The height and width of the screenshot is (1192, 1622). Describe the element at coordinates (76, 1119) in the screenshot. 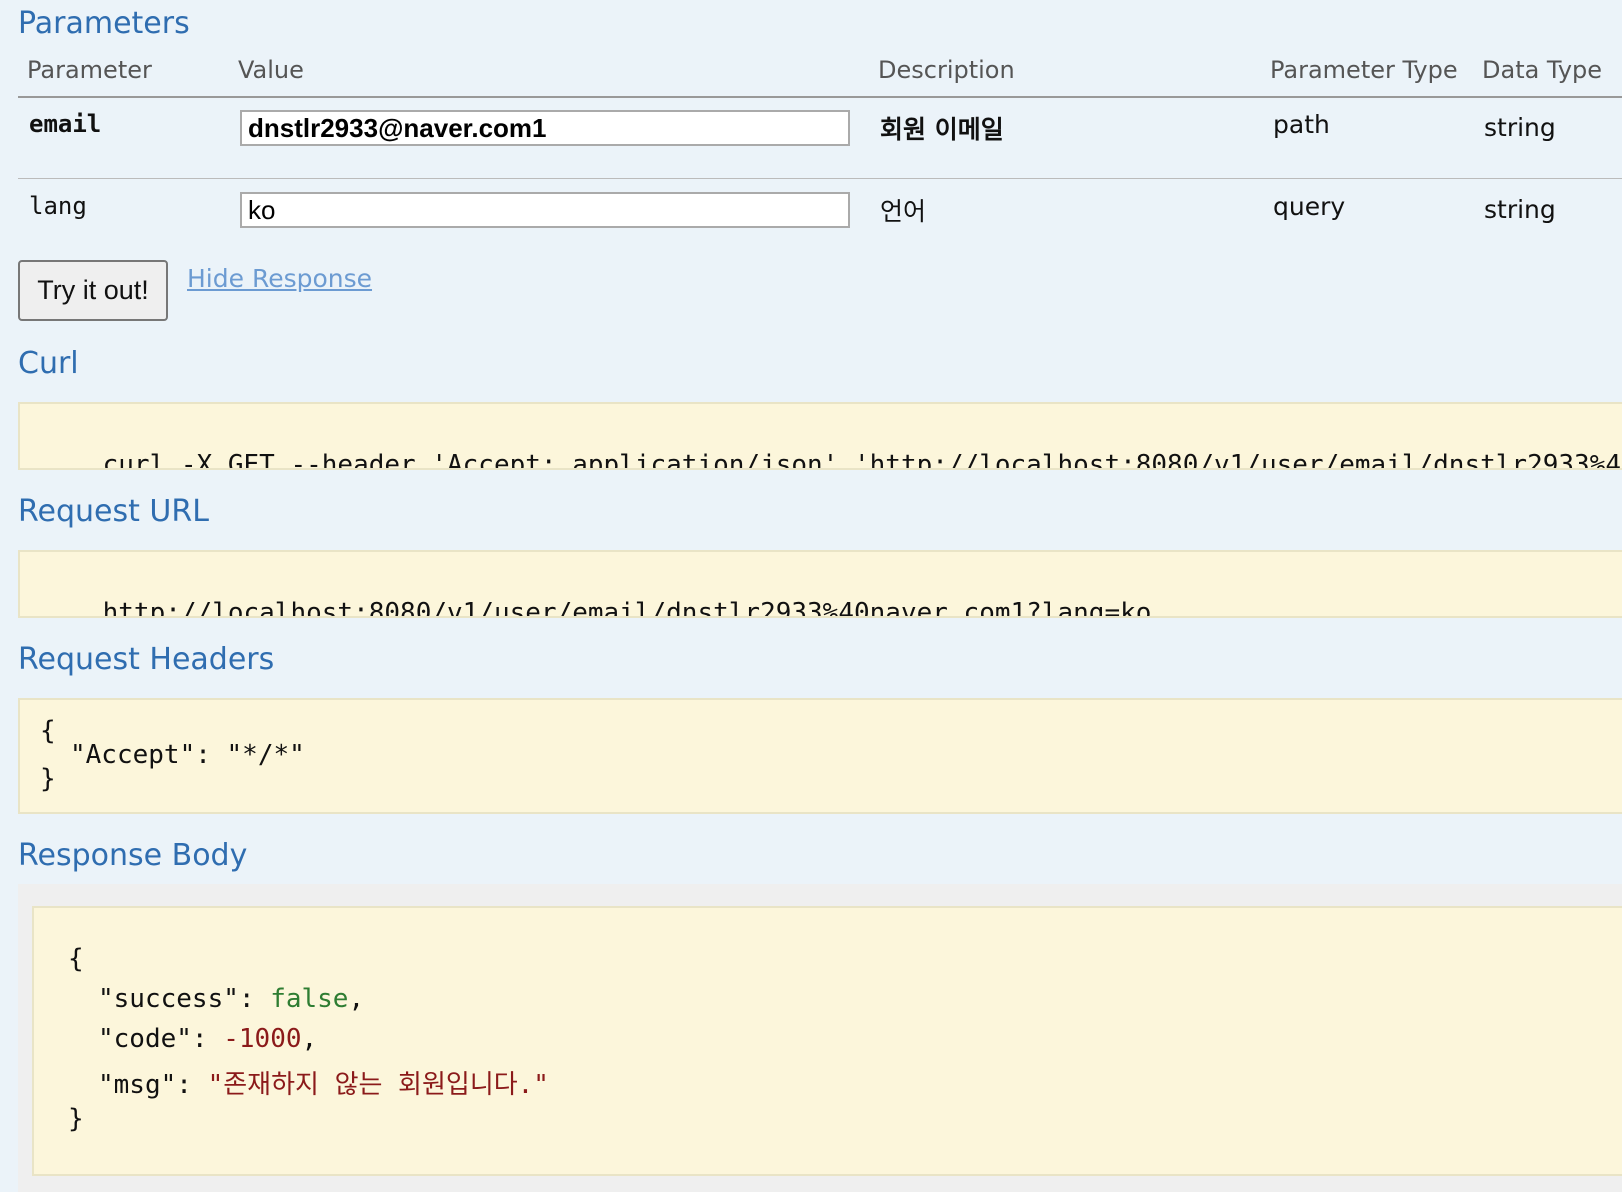

I see `body-close-brace: }` at that location.